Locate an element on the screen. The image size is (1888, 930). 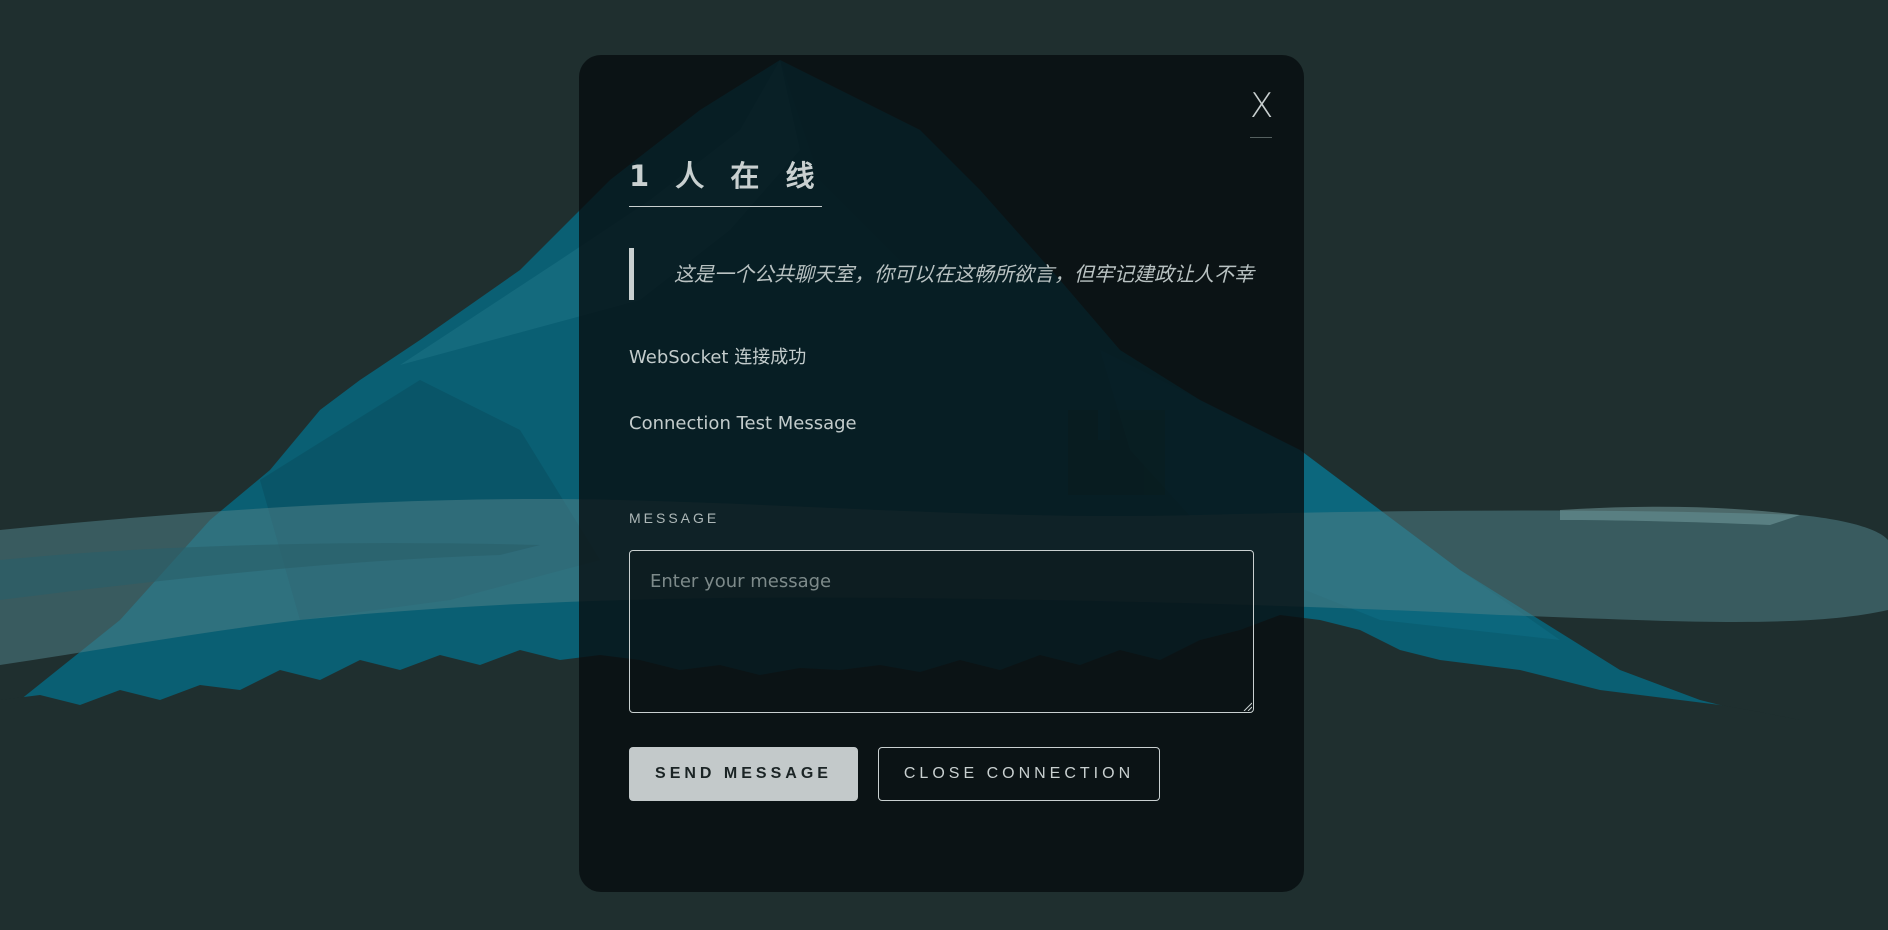
chatroom-notice: 这是一个公共聊天室，你可以在这畅所欲言，但牢记建政让人不幸 is located at coordinates (941, 274).